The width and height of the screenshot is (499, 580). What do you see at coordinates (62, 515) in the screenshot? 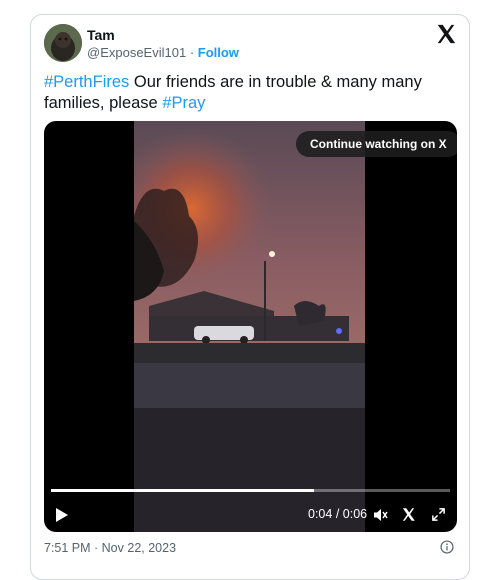
I see `play-icon` at bounding box center [62, 515].